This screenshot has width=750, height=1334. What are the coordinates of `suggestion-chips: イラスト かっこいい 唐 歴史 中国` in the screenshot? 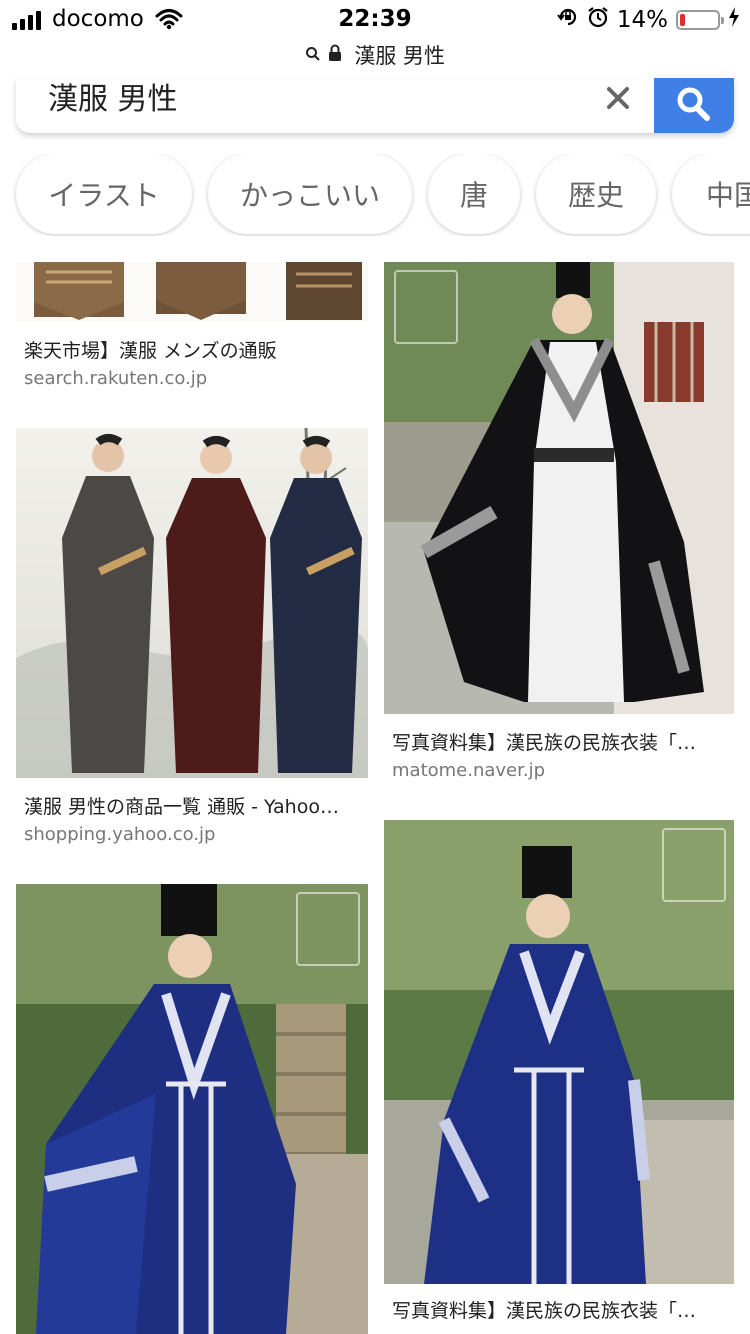 It's located at (375, 195).